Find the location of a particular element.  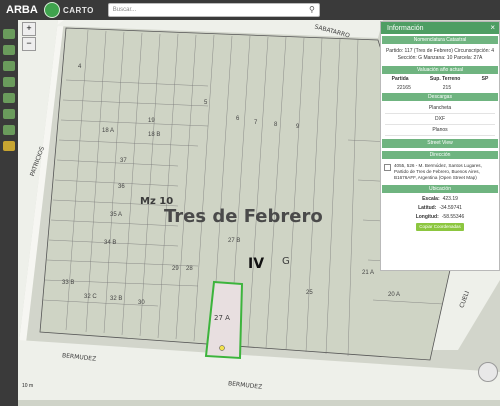

longitud-row: Longitud: -58.55346 is located at coordinates (440, 217).